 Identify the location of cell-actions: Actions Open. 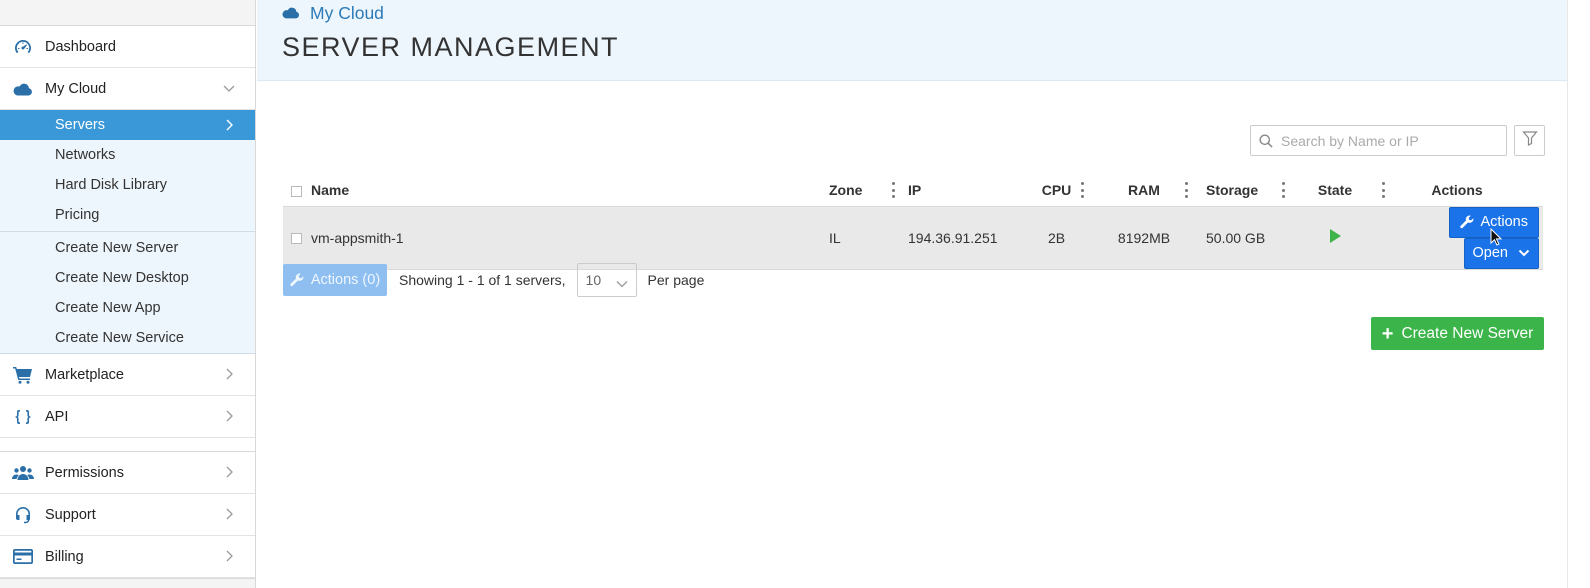
(1457, 237).